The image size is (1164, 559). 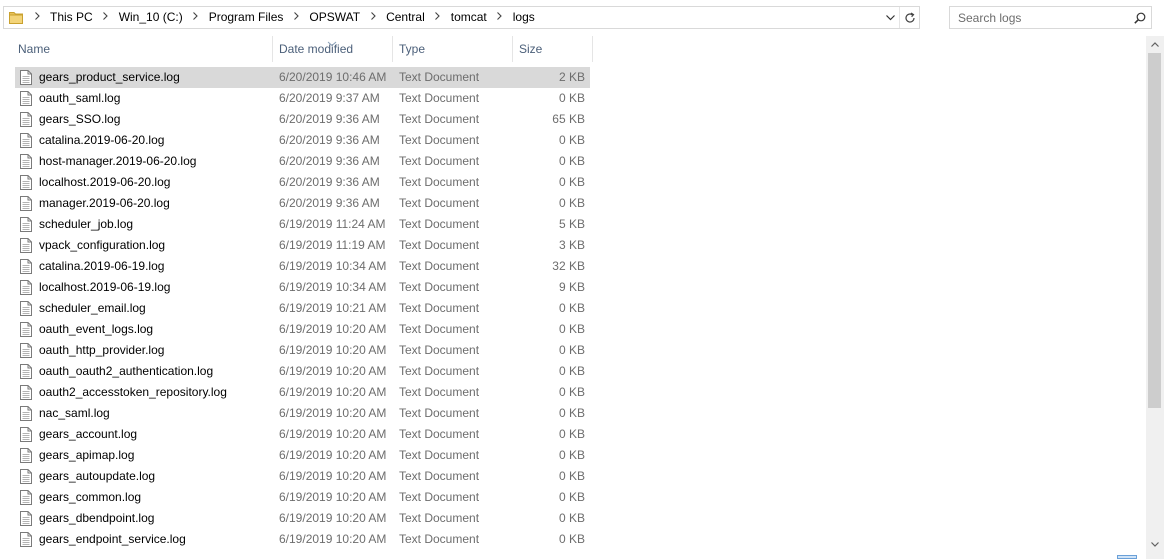 I want to click on column-divider, so click(x=592, y=49).